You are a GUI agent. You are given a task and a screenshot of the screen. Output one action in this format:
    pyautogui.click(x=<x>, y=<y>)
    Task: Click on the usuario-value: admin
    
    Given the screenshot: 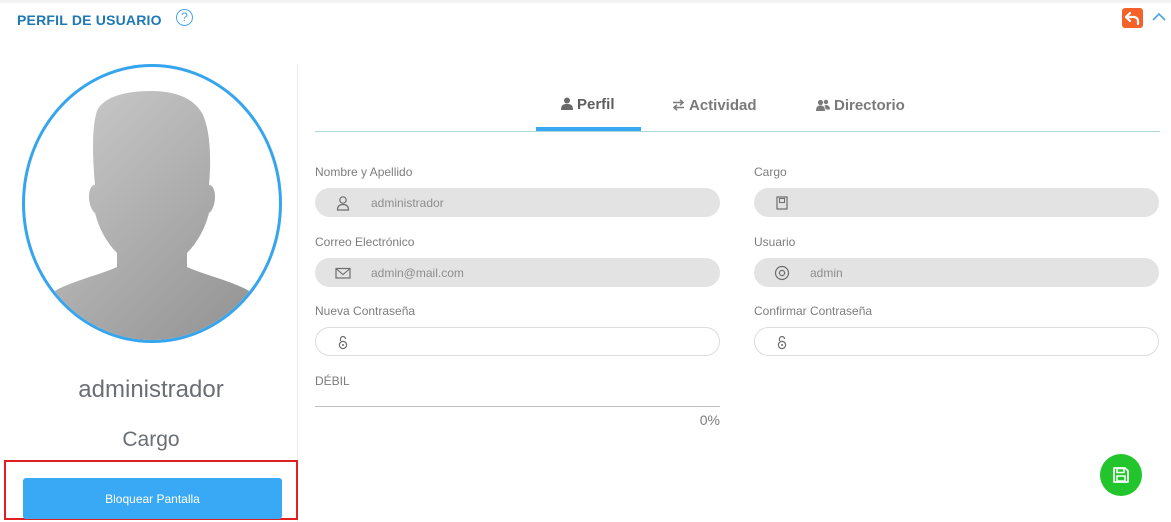 What is the action you would take?
    pyautogui.click(x=826, y=273)
    